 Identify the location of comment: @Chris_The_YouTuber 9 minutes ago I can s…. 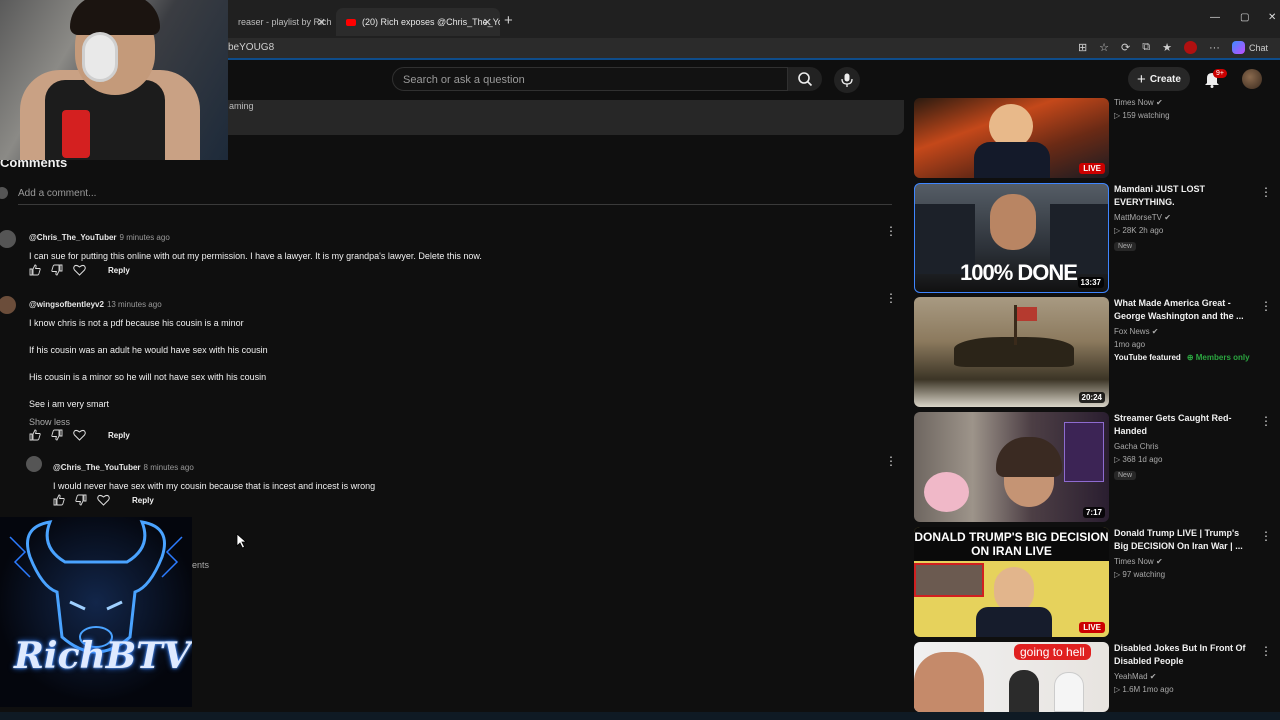
(255, 244).